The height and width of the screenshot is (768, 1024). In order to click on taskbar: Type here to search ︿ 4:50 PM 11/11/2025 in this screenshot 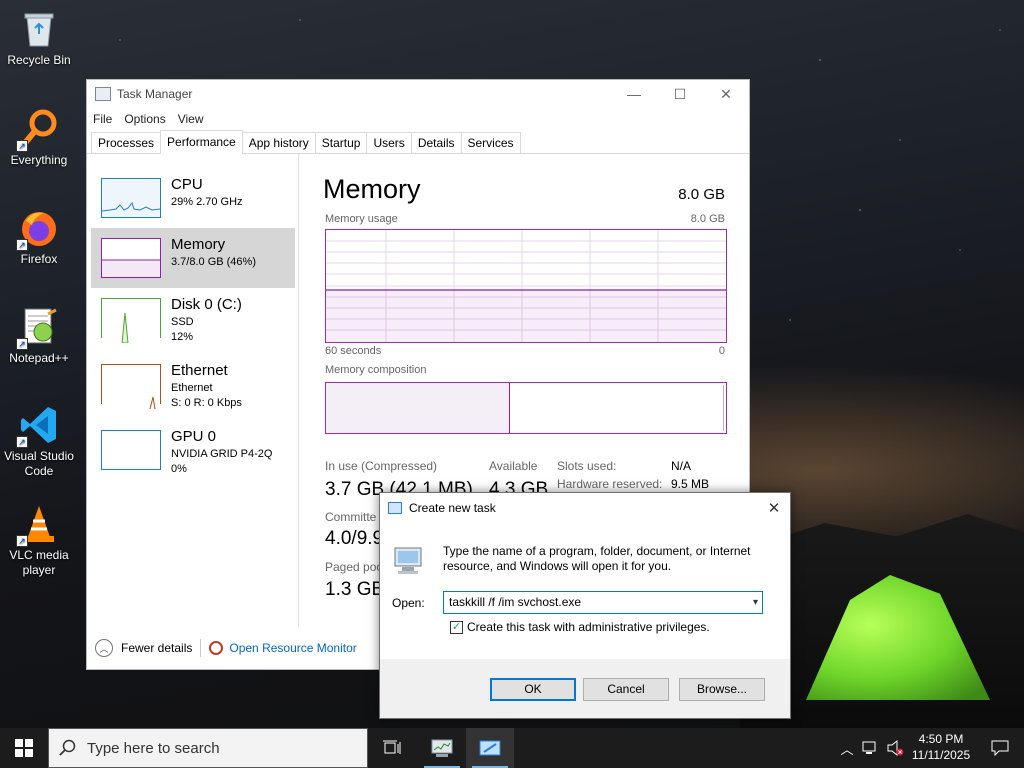, I will do `click(512, 748)`.